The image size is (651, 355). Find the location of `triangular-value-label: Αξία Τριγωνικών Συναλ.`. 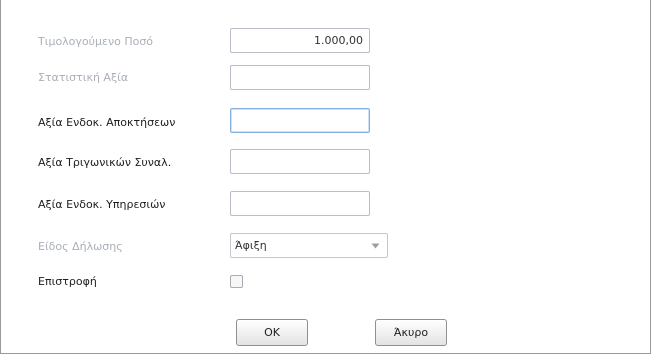

triangular-value-label: Αξία Τριγωνικών Συναλ. is located at coordinates (105, 162).